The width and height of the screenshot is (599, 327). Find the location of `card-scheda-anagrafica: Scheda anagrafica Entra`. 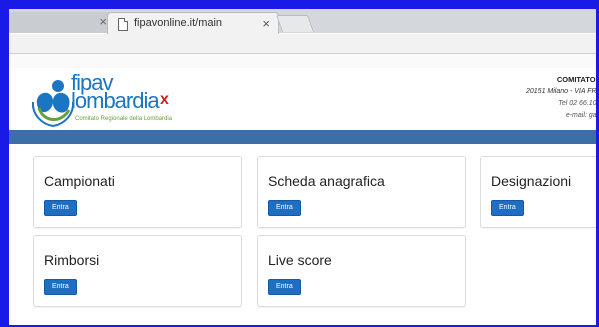

card-scheda-anagrafica: Scheda anagrafica Entra is located at coordinates (361, 192).